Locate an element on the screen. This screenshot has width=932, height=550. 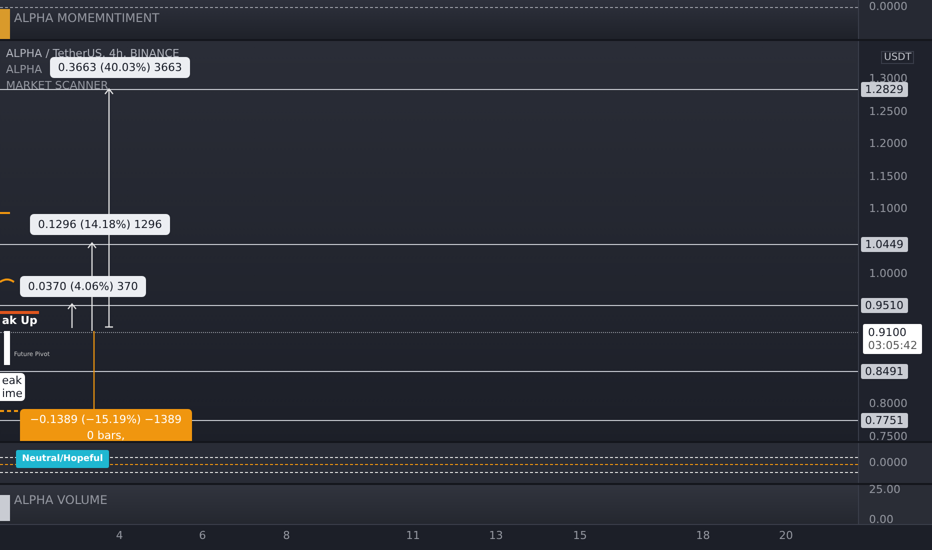
time-tick: 6 is located at coordinates (202, 535).